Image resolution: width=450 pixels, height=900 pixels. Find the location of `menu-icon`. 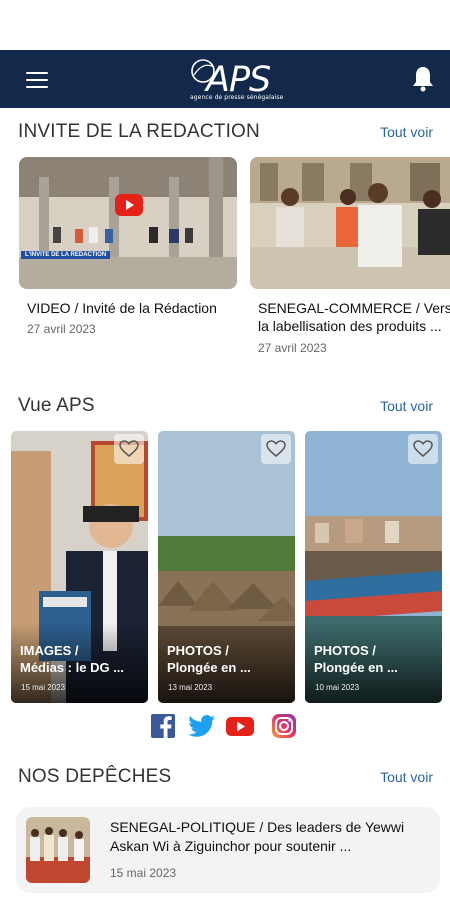

menu-icon is located at coordinates (37, 80).